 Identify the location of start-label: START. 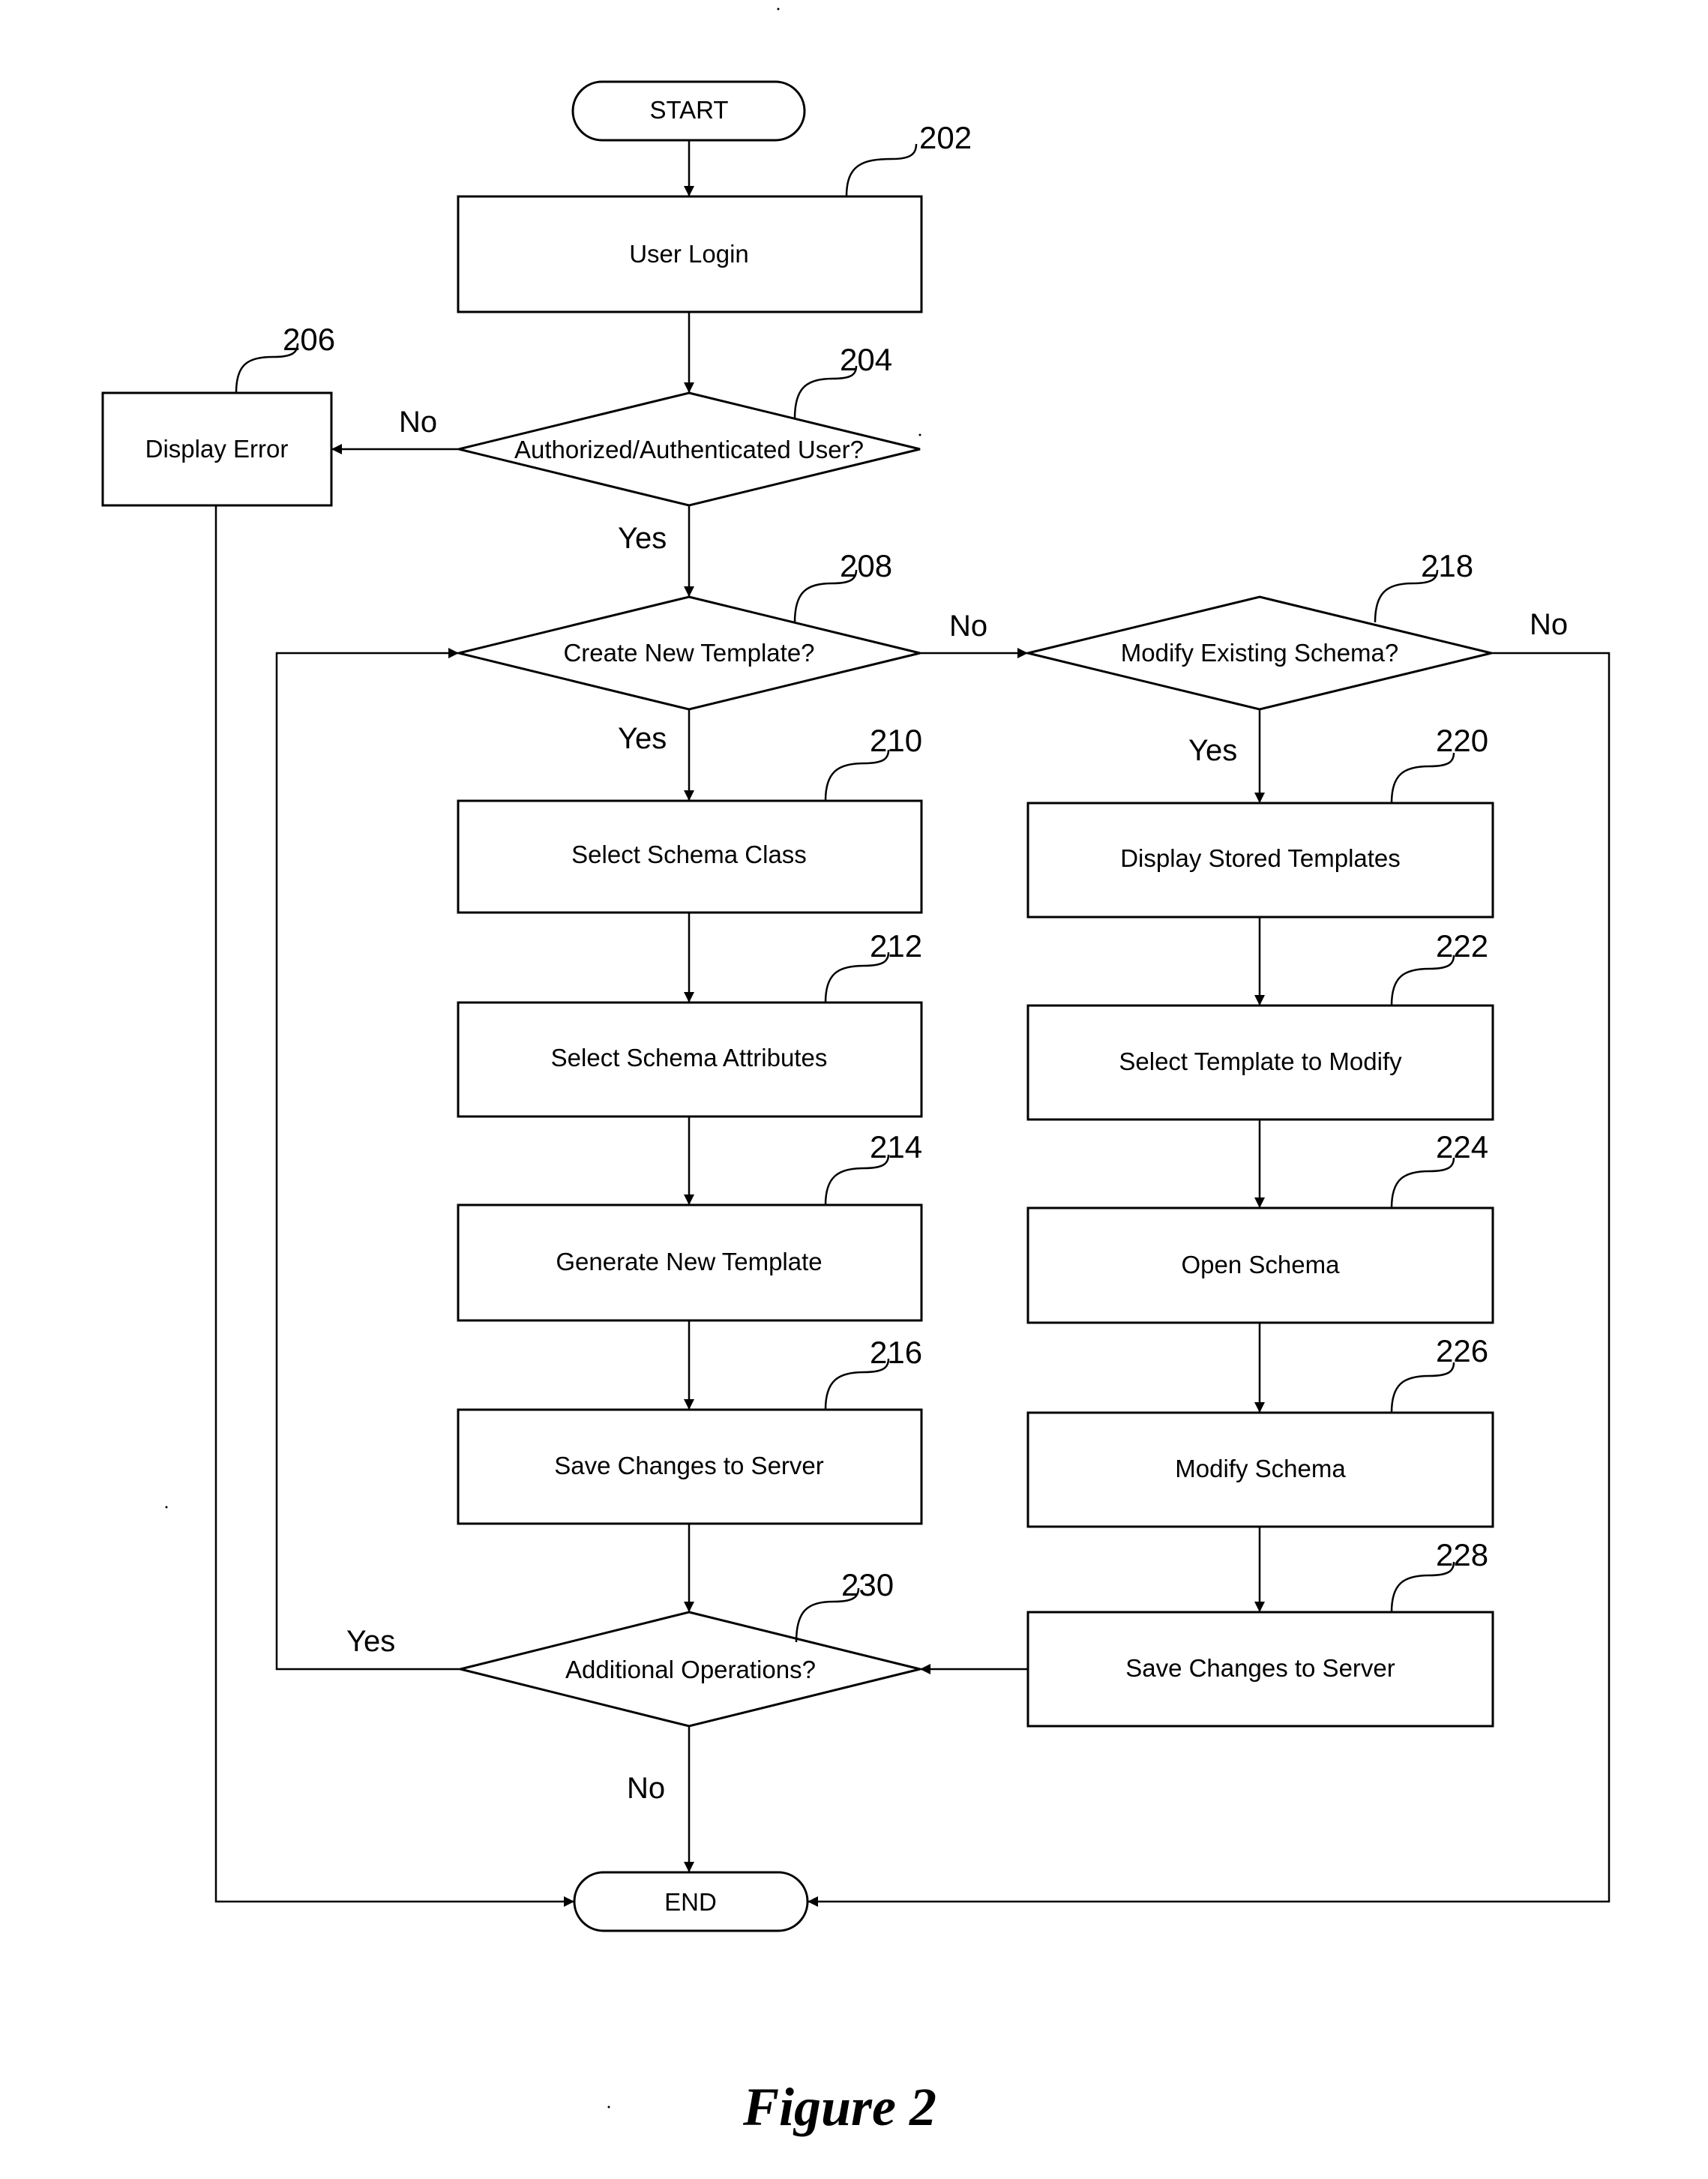
(688, 110).